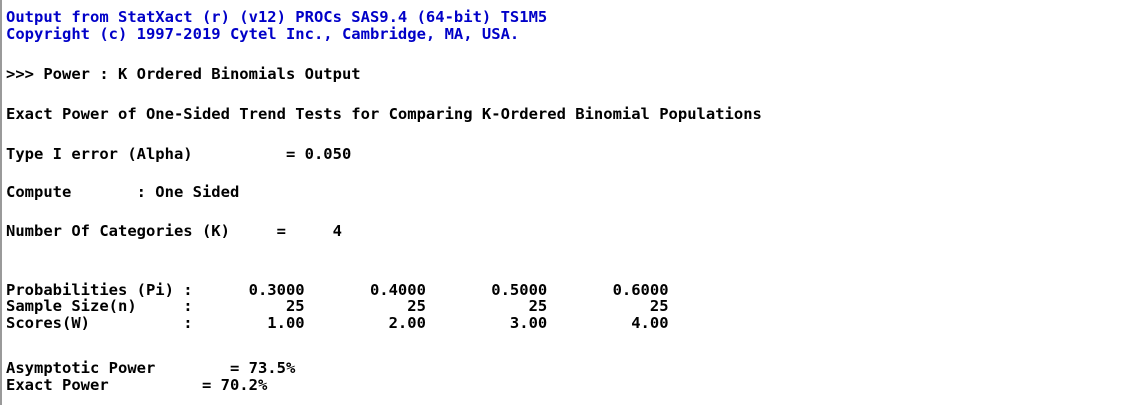 The width and height of the screenshot is (1123, 405). Describe the element at coordinates (174, 231) in the screenshot. I see `categories-line: Number Of Categories (K) = 4` at that location.